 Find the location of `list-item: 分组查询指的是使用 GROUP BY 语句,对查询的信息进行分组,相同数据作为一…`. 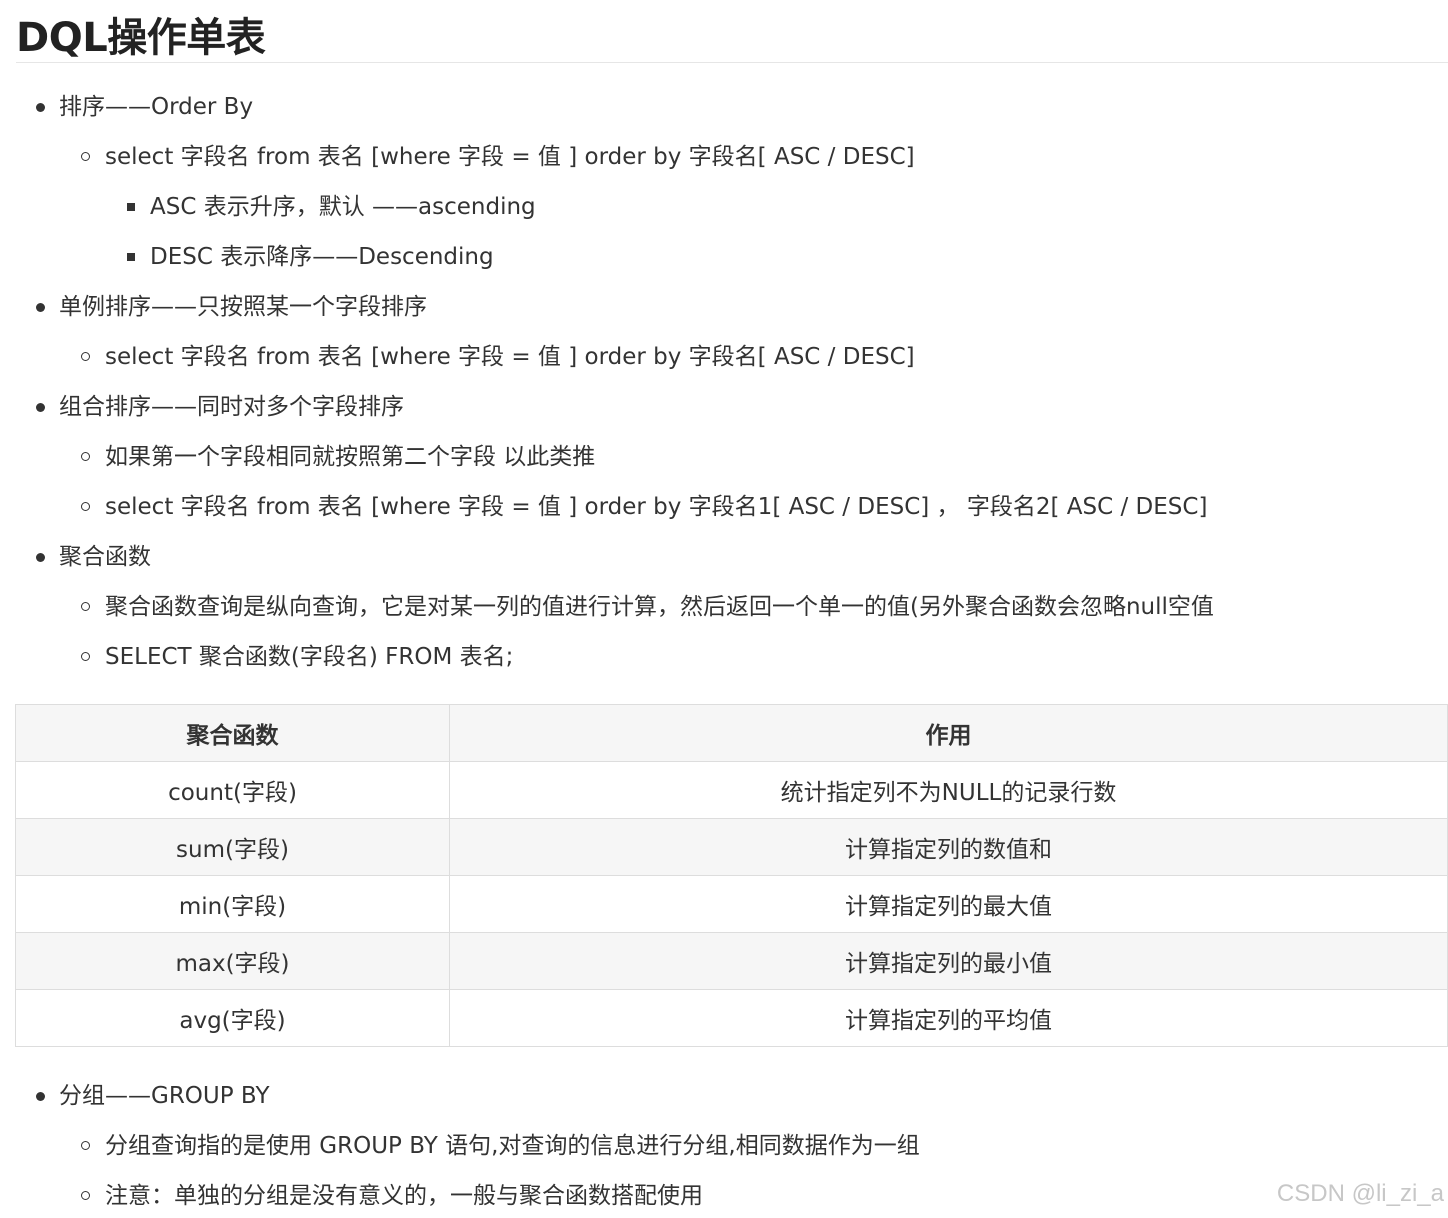

list-item: 分组查询指的是使用 GROUP BY 语句,对查询的信息进行分组,相同数据作为一… is located at coordinates (512, 1146).